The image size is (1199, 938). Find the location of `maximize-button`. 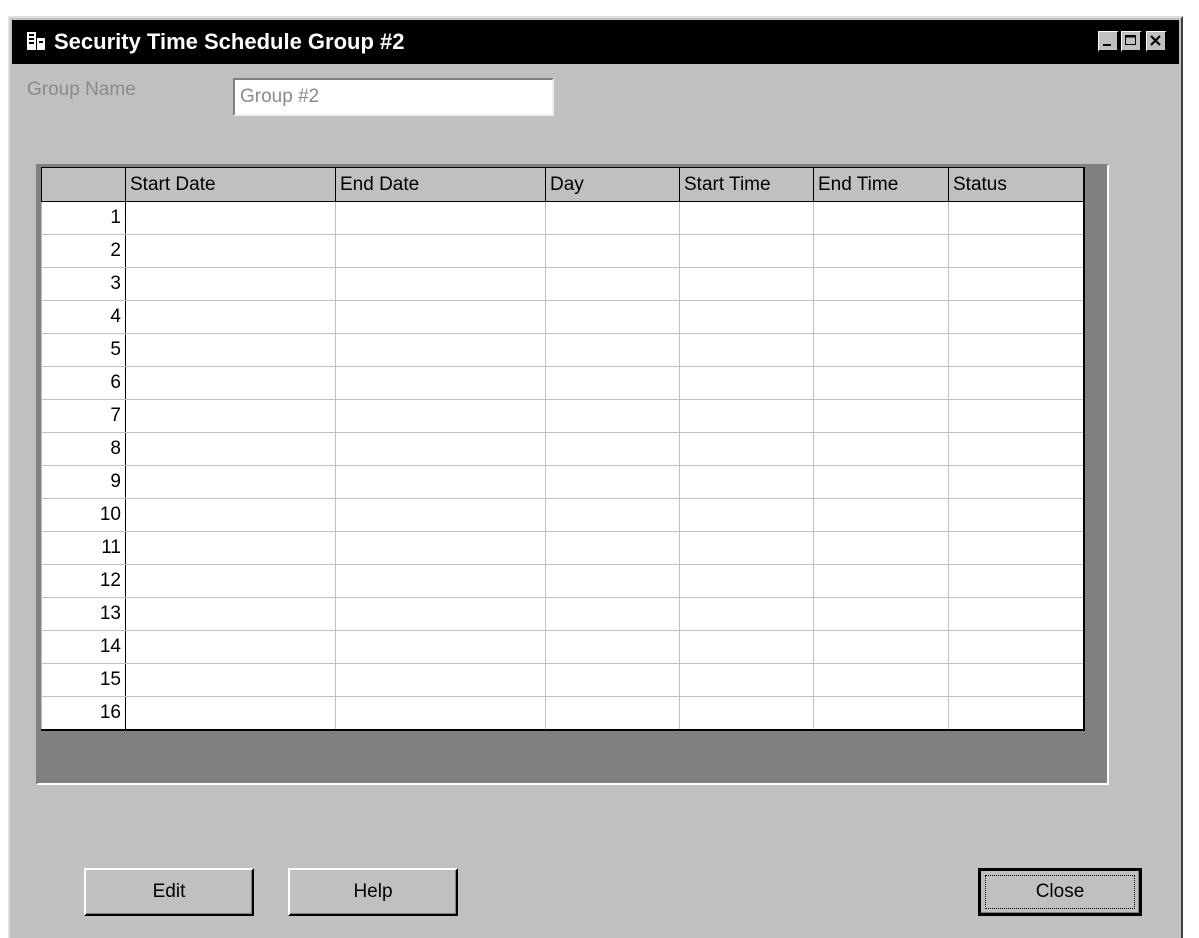

maximize-button is located at coordinates (1131, 41).